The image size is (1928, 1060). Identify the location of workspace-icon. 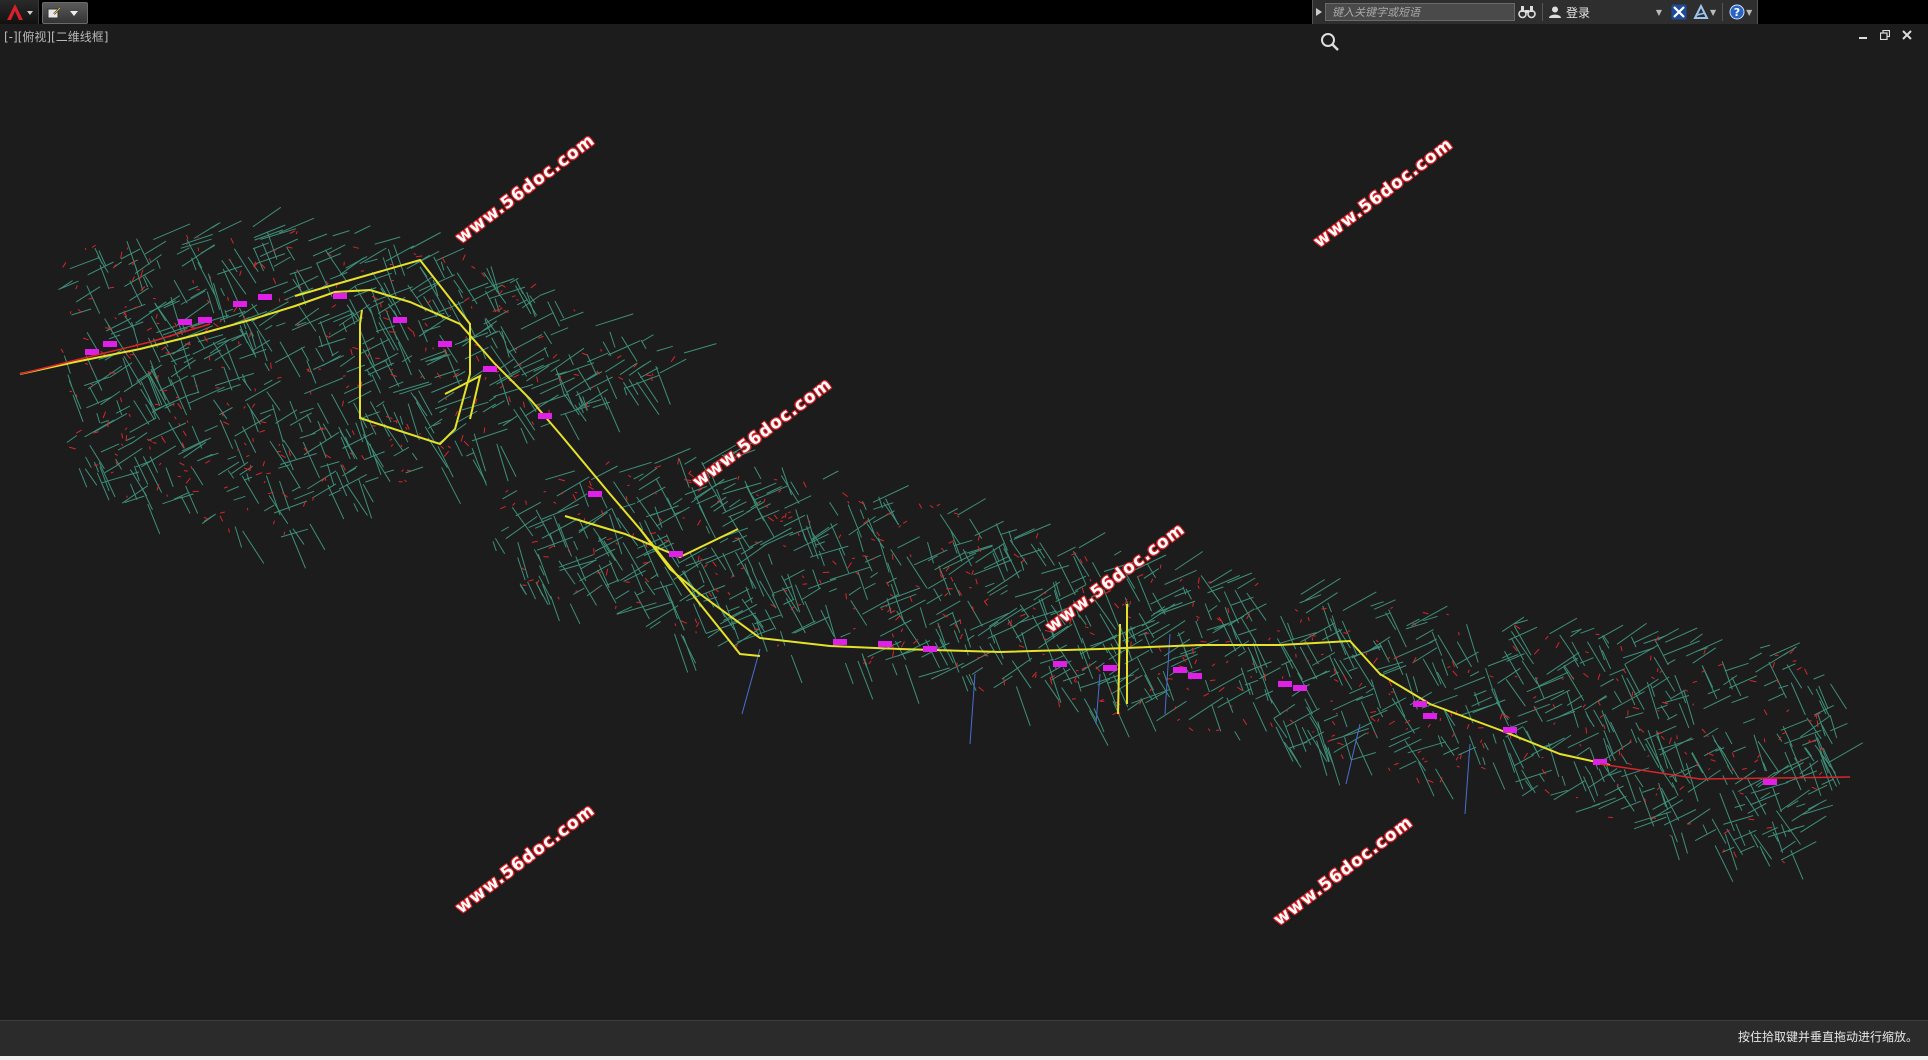
(54, 13).